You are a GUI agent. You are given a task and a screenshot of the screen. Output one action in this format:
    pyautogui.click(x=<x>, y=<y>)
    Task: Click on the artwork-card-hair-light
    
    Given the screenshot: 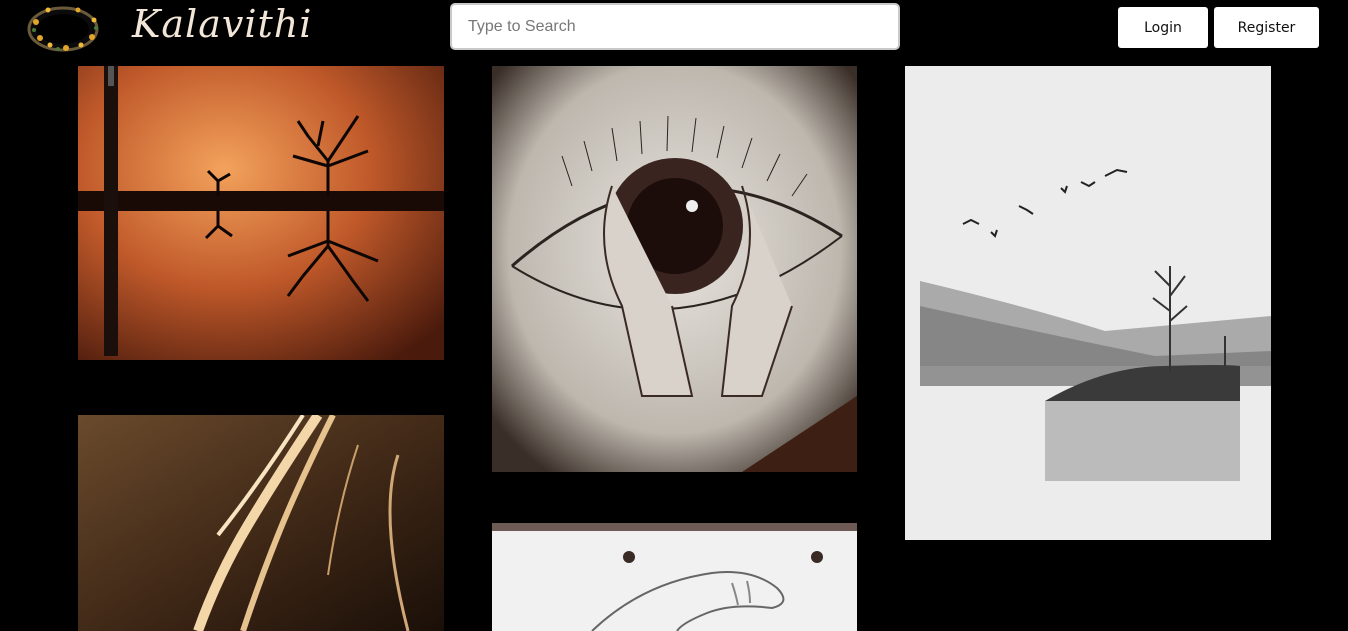 What is the action you would take?
    pyautogui.click(x=261, y=523)
    